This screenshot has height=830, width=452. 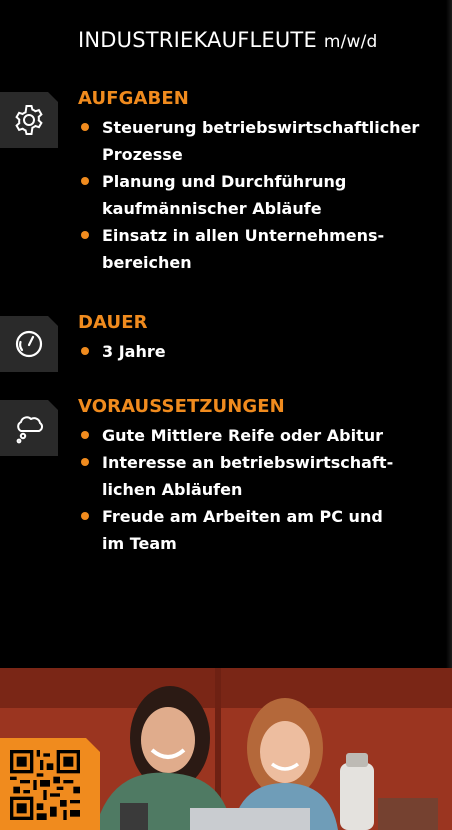 I want to click on bullet-list: 3 Jahre, so click(x=250, y=351).